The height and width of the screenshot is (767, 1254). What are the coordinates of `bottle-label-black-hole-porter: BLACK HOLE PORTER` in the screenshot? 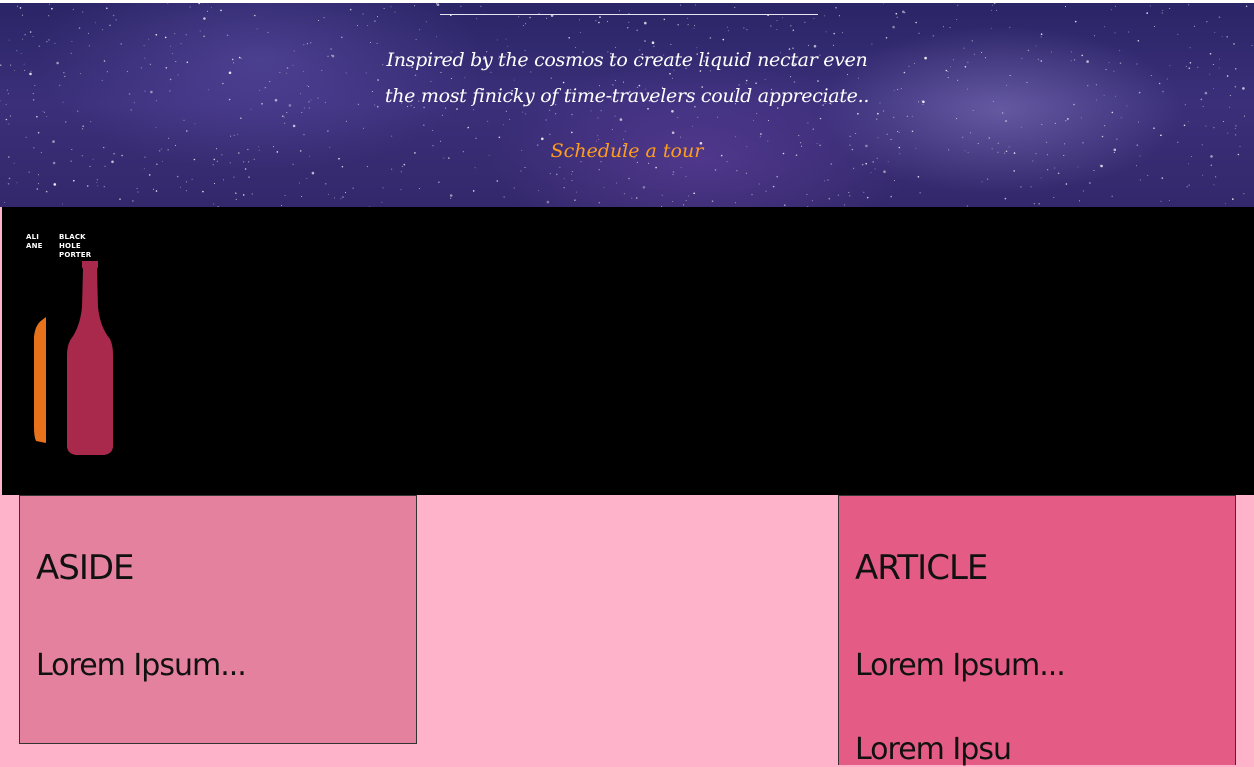 It's located at (75, 246).